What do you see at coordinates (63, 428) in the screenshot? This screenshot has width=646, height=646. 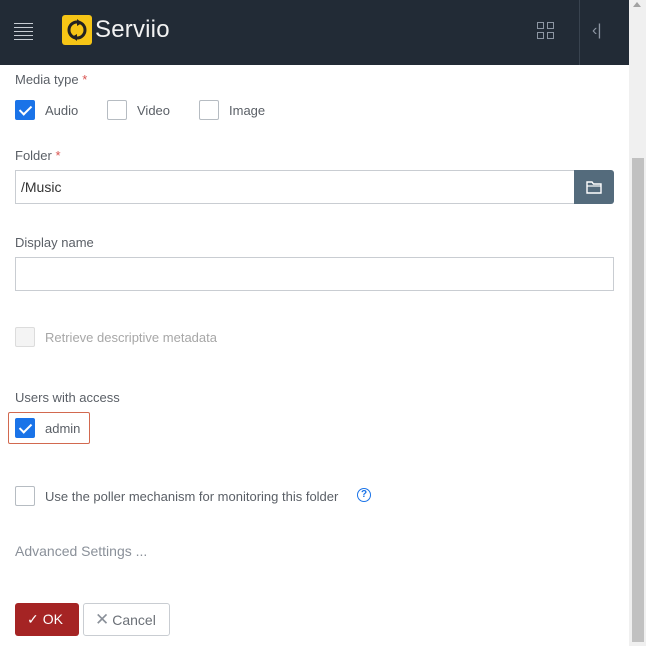 I see `admin-label: admin` at bounding box center [63, 428].